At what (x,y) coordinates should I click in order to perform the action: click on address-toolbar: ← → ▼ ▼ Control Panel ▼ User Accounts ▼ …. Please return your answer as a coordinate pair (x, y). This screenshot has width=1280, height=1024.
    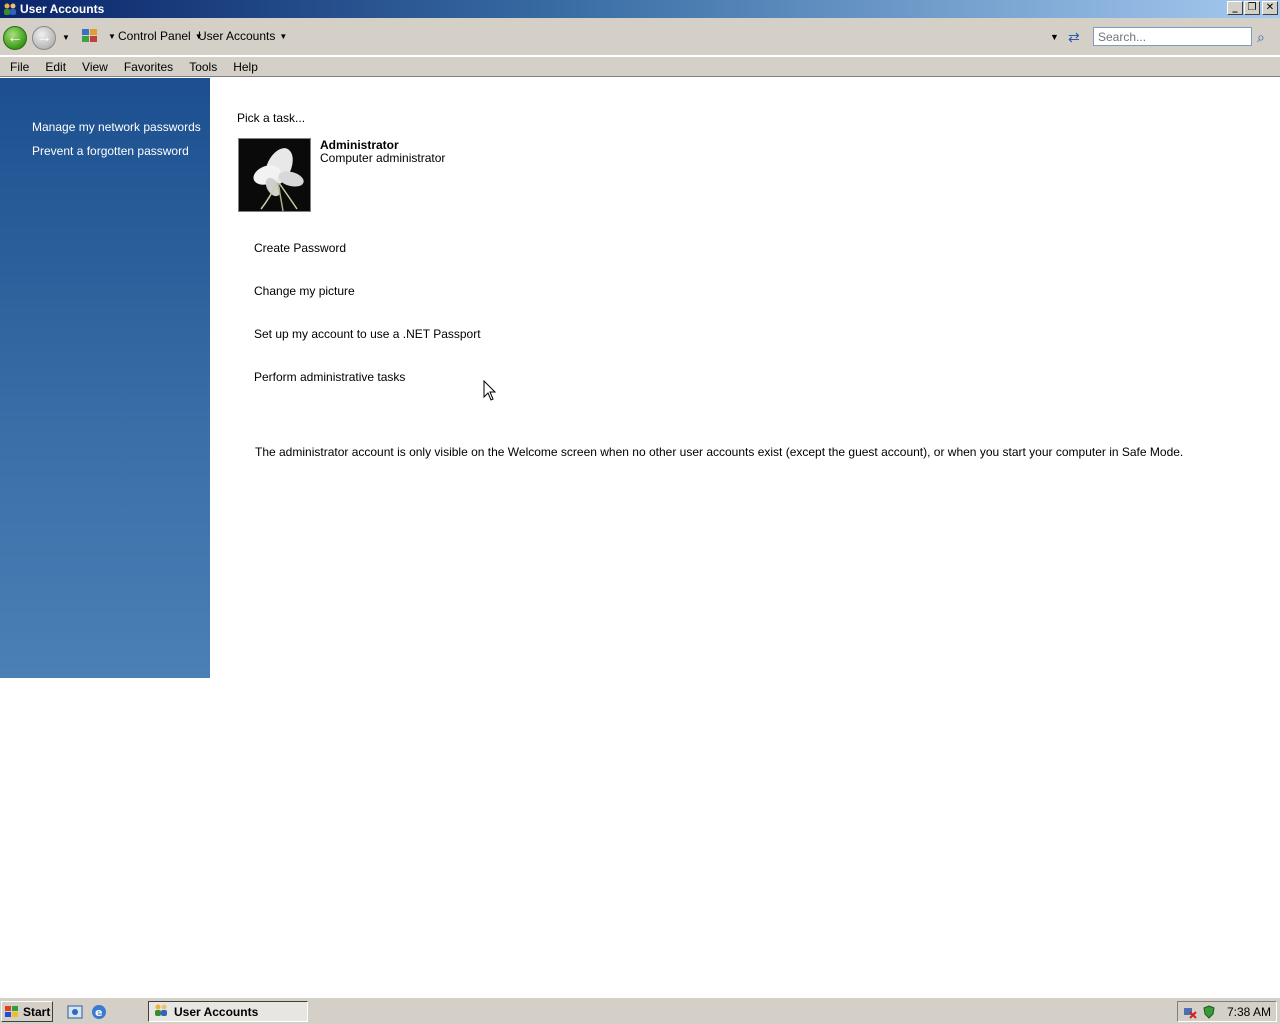
    Looking at the image, I should click on (640, 37).